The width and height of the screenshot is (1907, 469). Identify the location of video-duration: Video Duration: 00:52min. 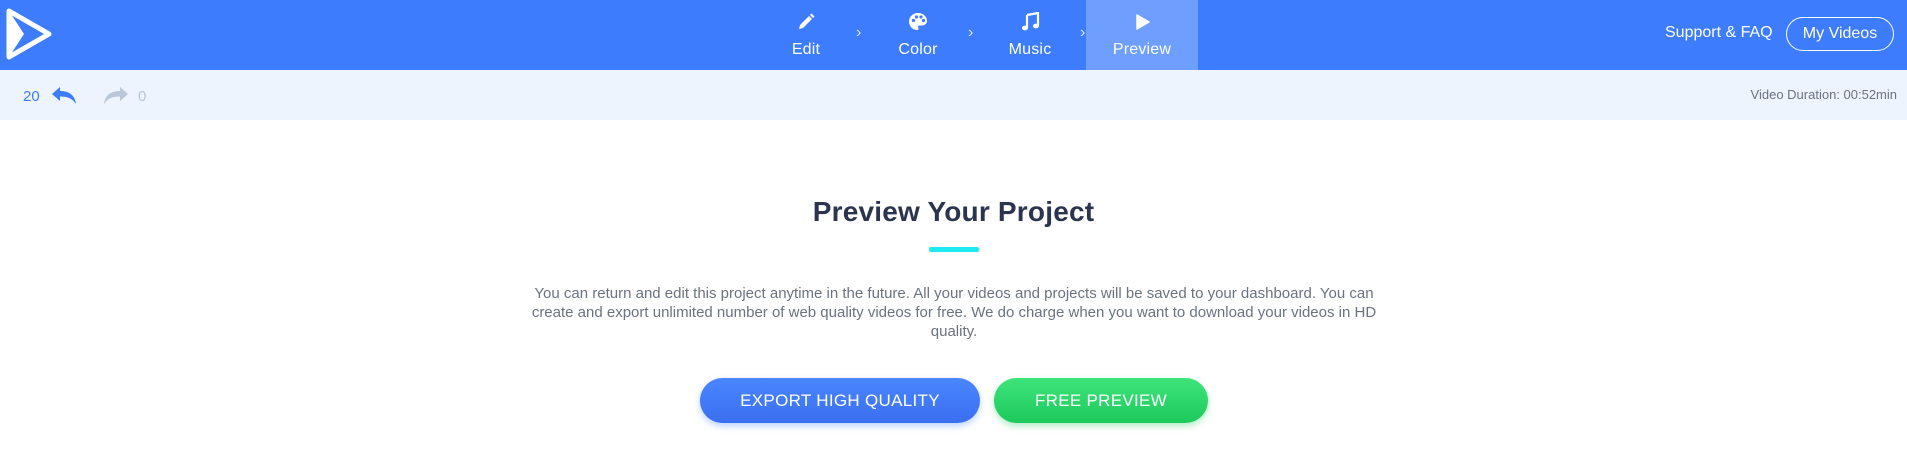
(1823, 94).